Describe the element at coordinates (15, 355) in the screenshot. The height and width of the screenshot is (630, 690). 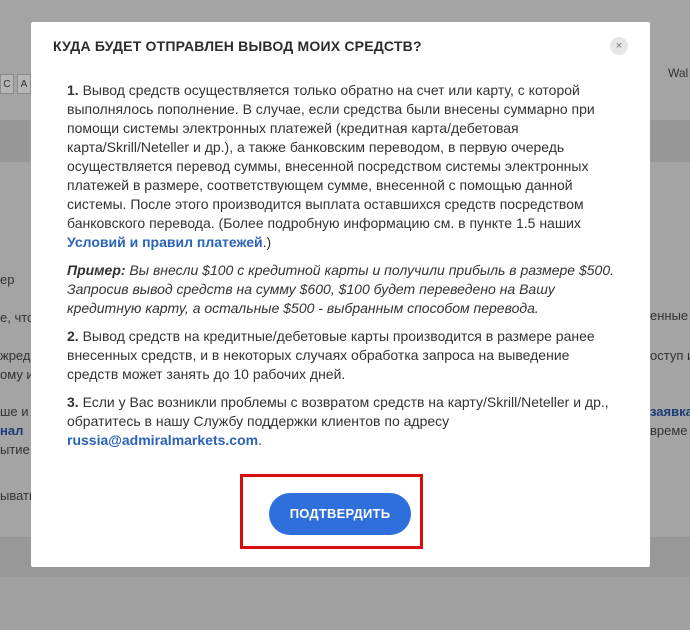
I see `background-fragment: жред` at that location.